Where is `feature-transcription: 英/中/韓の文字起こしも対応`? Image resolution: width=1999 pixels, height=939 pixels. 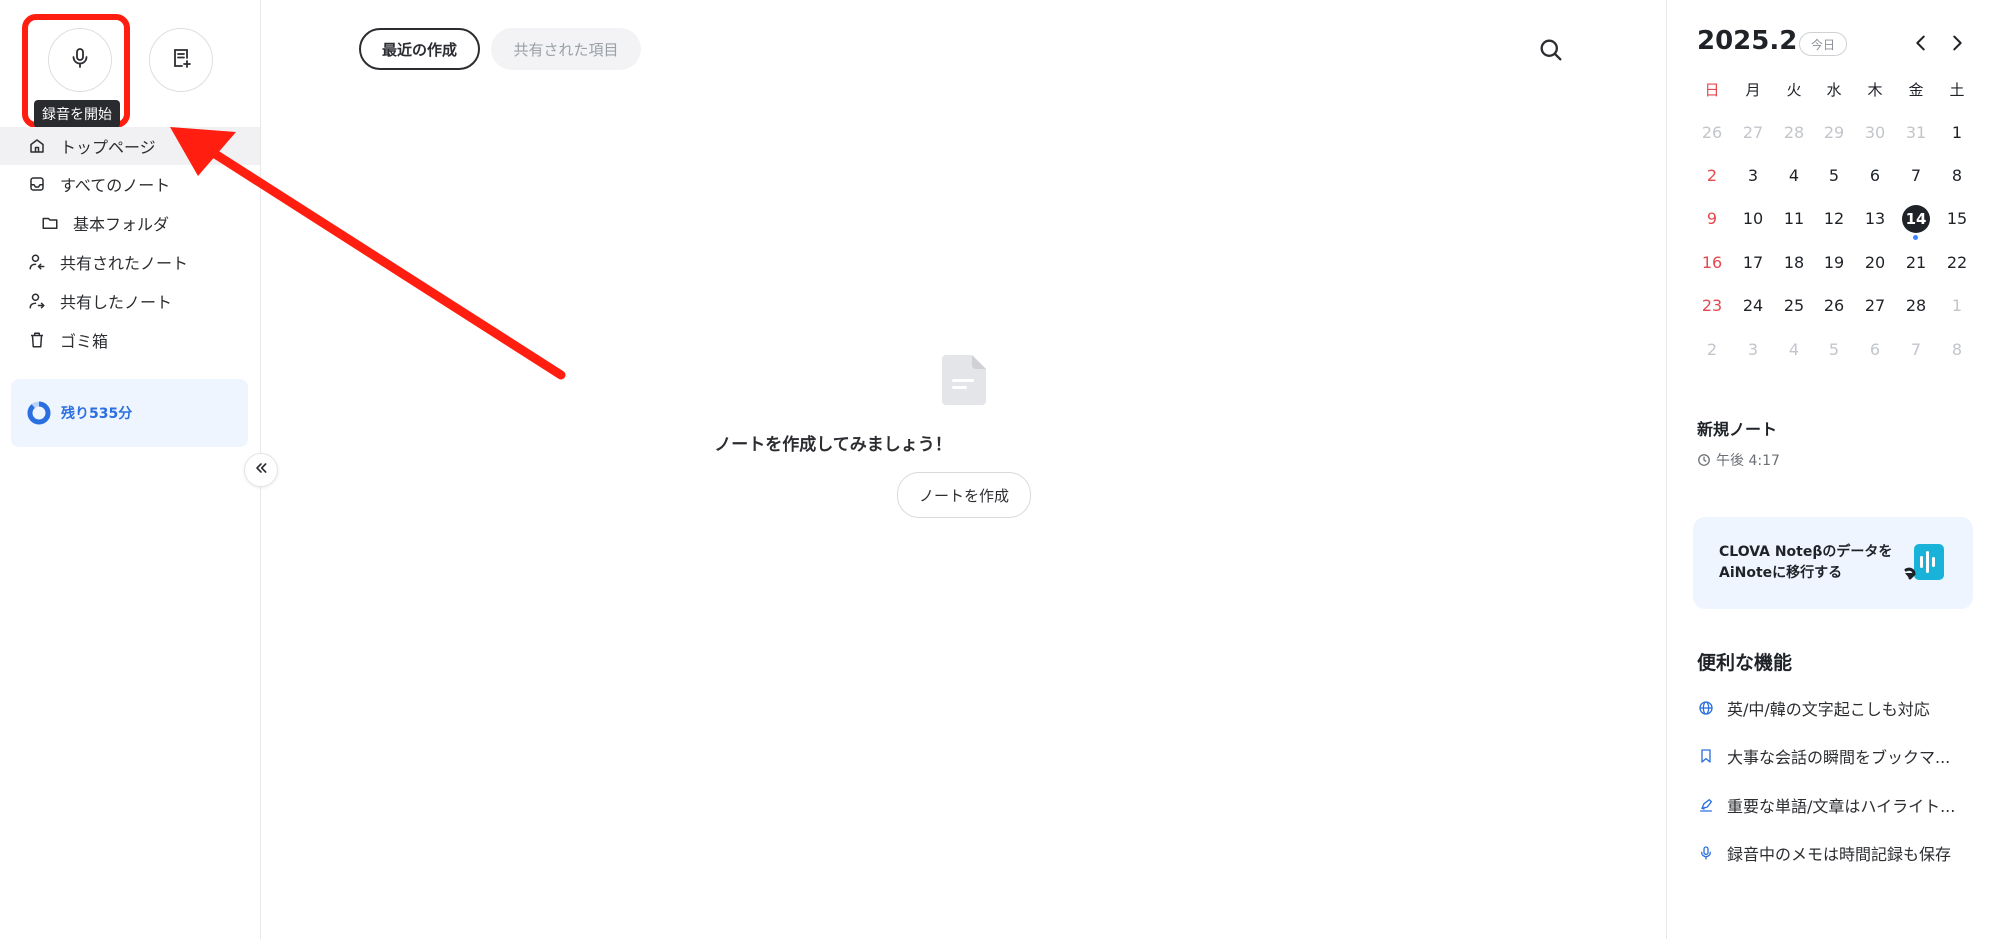
feature-transcription: 英/中/韓の文字起こしも対応 is located at coordinates (1813, 708).